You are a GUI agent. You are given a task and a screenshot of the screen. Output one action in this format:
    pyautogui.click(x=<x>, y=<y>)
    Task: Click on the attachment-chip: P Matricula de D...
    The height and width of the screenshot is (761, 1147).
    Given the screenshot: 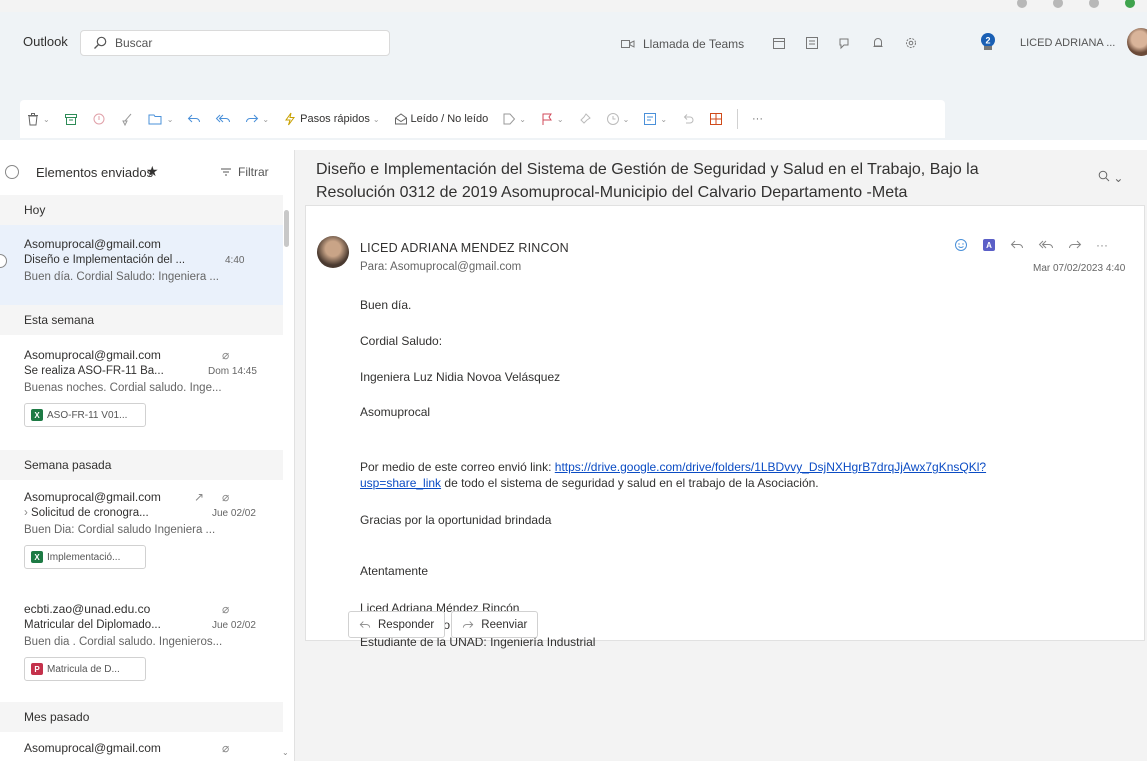 What is the action you would take?
    pyautogui.click(x=85, y=669)
    